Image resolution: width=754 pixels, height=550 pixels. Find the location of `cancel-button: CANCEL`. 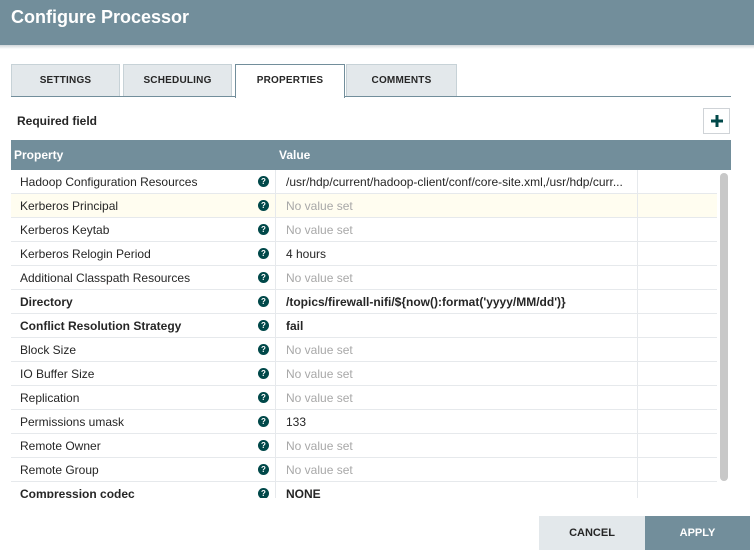

cancel-button: CANCEL is located at coordinates (592, 533).